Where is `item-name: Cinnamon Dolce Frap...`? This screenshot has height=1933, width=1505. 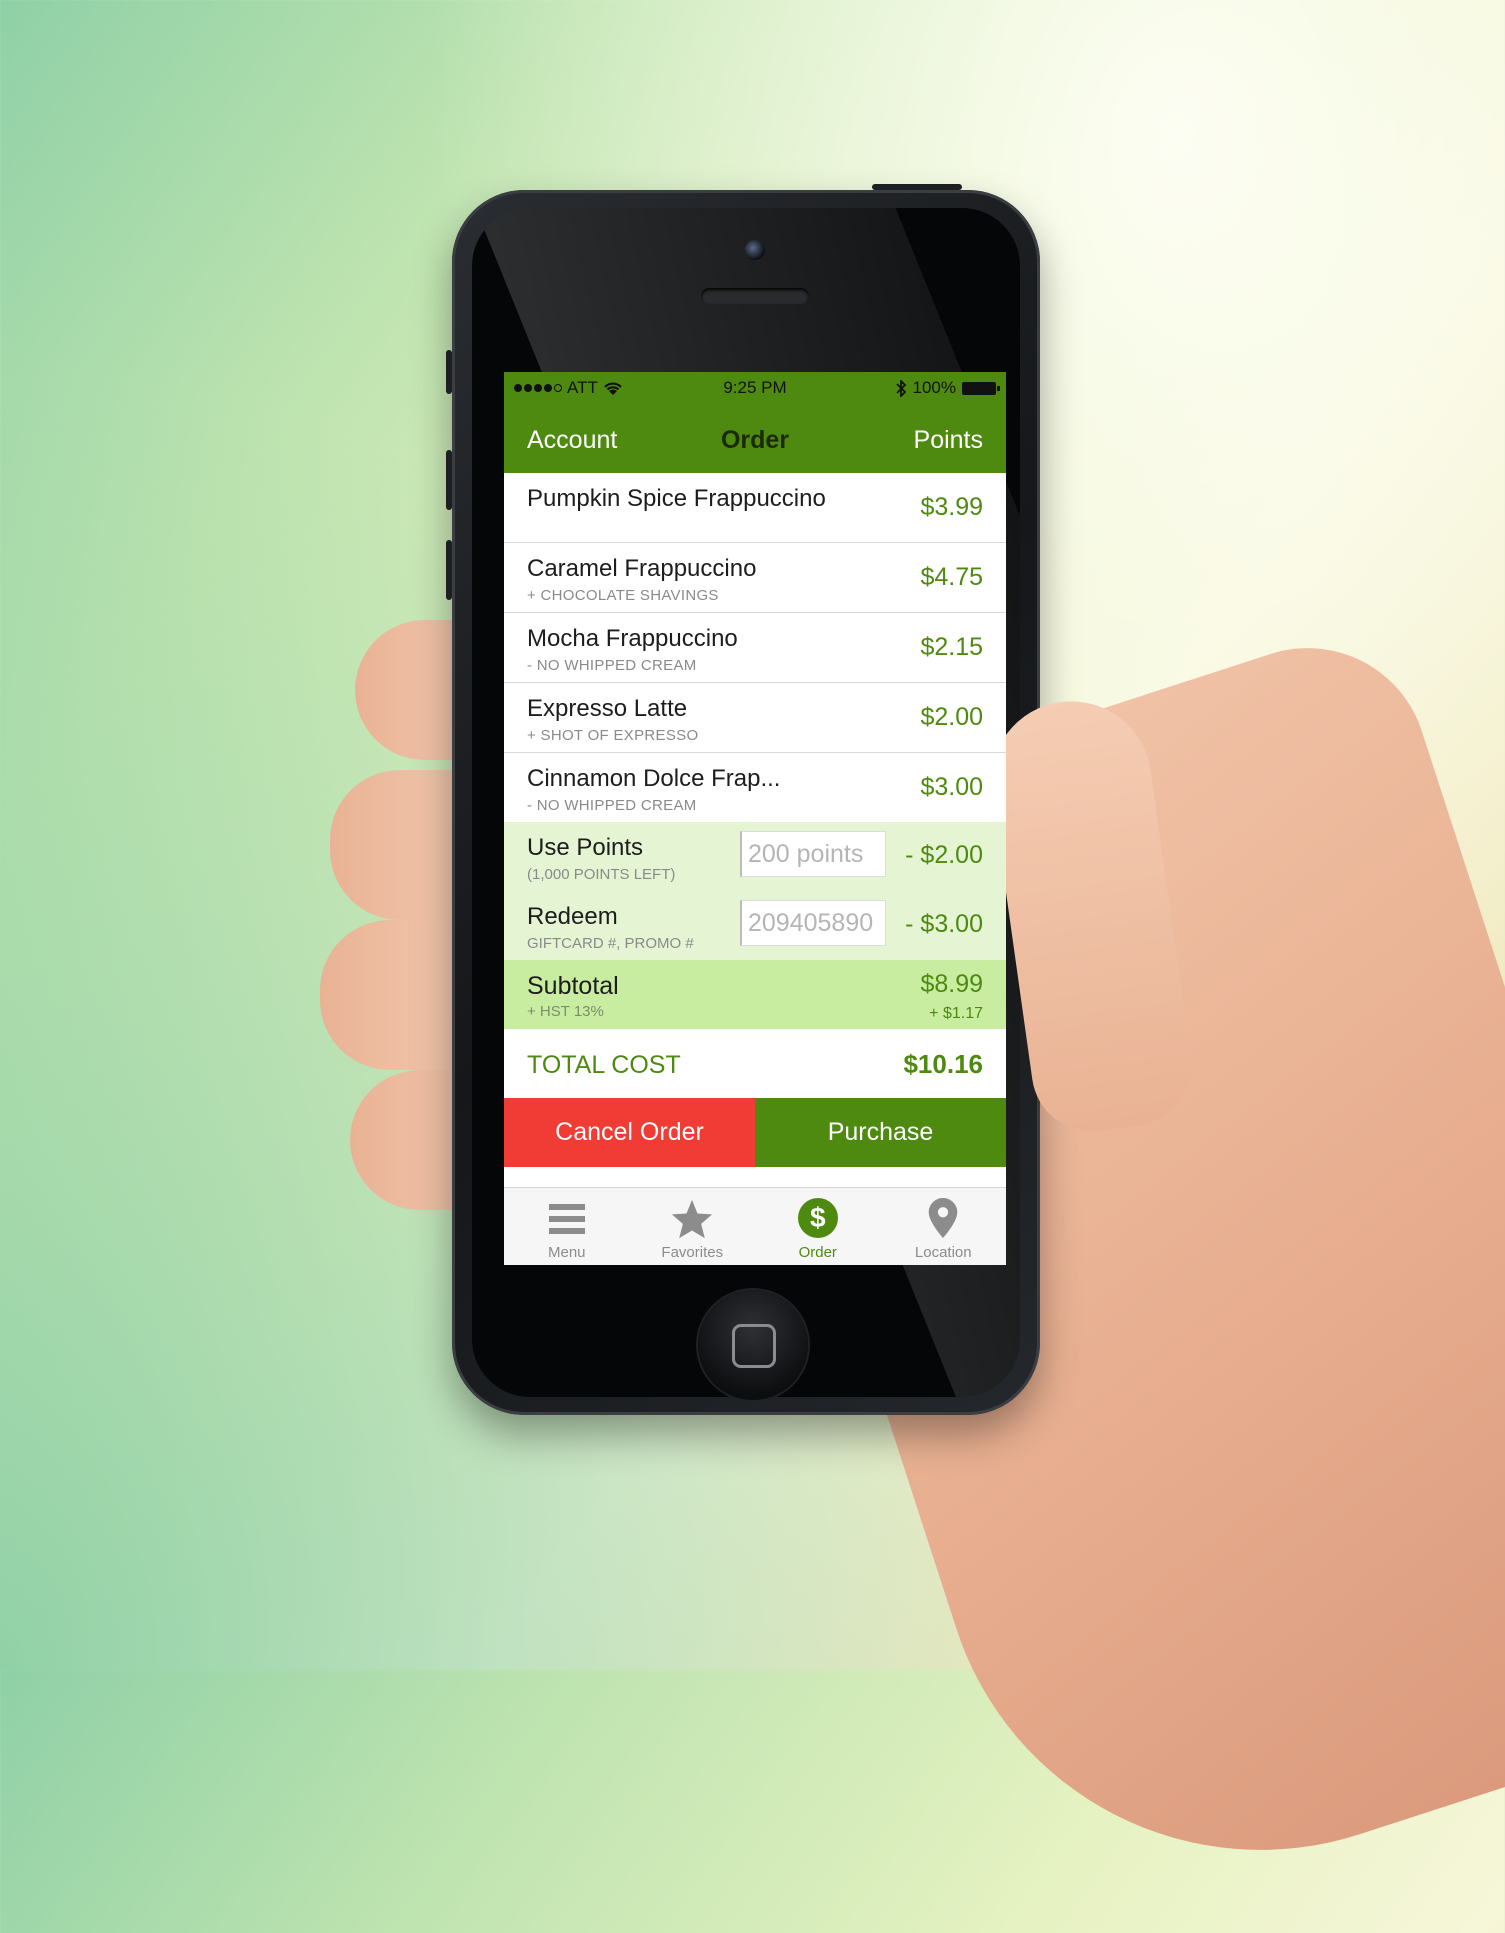
item-name: Cinnamon Dolce Frap... is located at coordinates (654, 778).